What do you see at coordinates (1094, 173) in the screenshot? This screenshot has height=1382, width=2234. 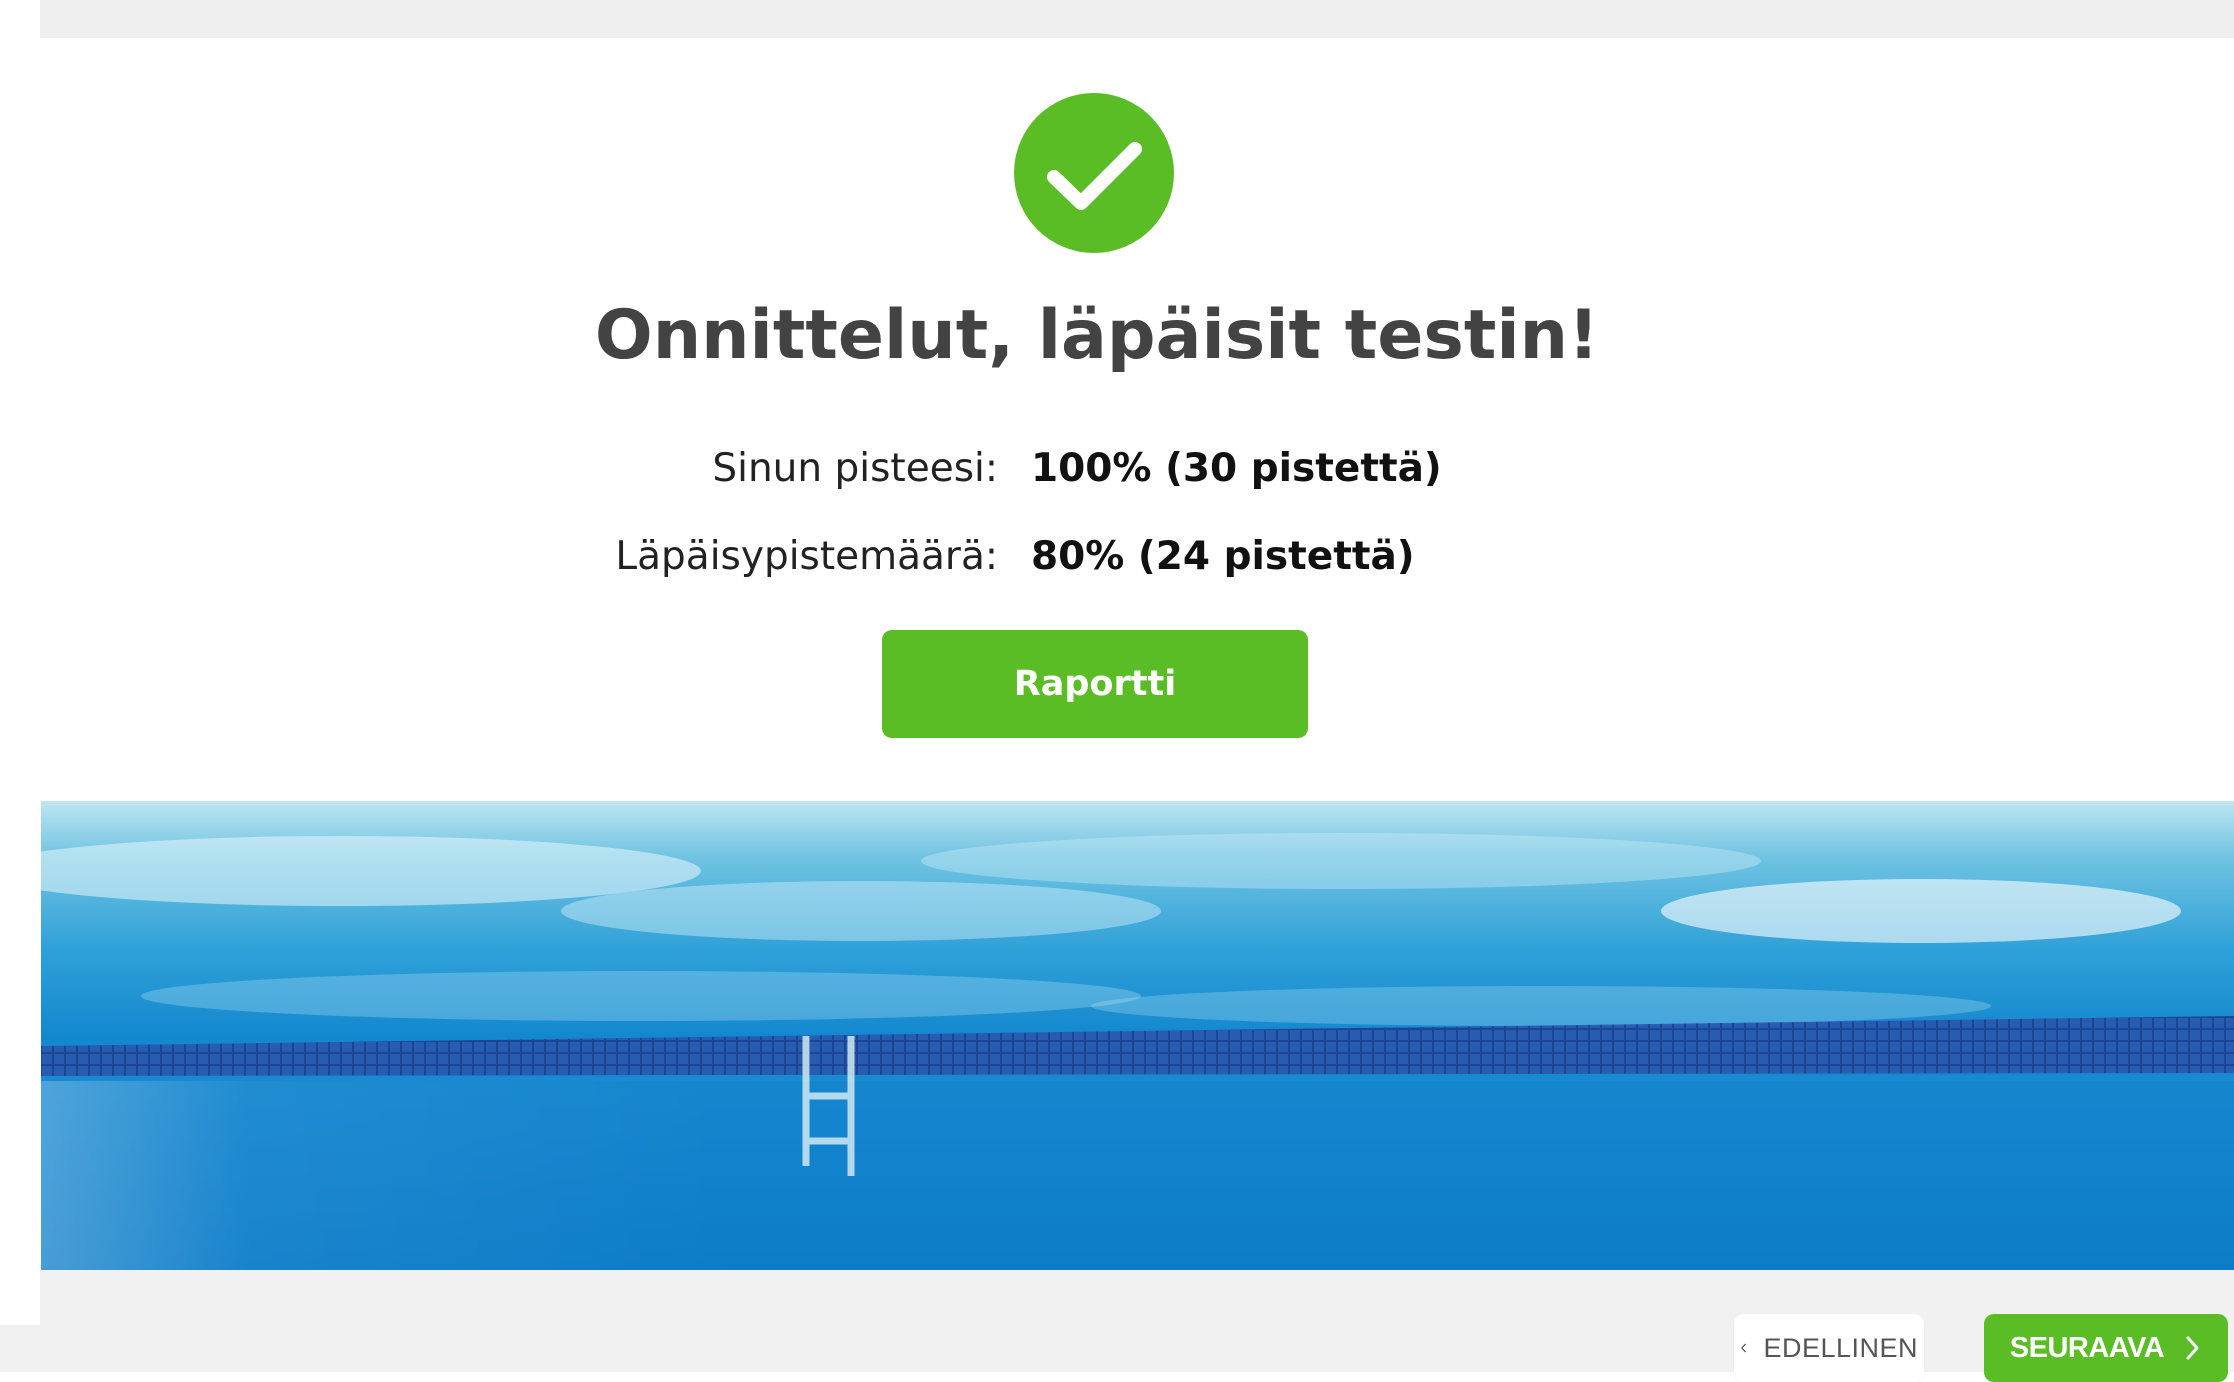 I see `checkmark-circle-icon` at bounding box center [1094, 173].